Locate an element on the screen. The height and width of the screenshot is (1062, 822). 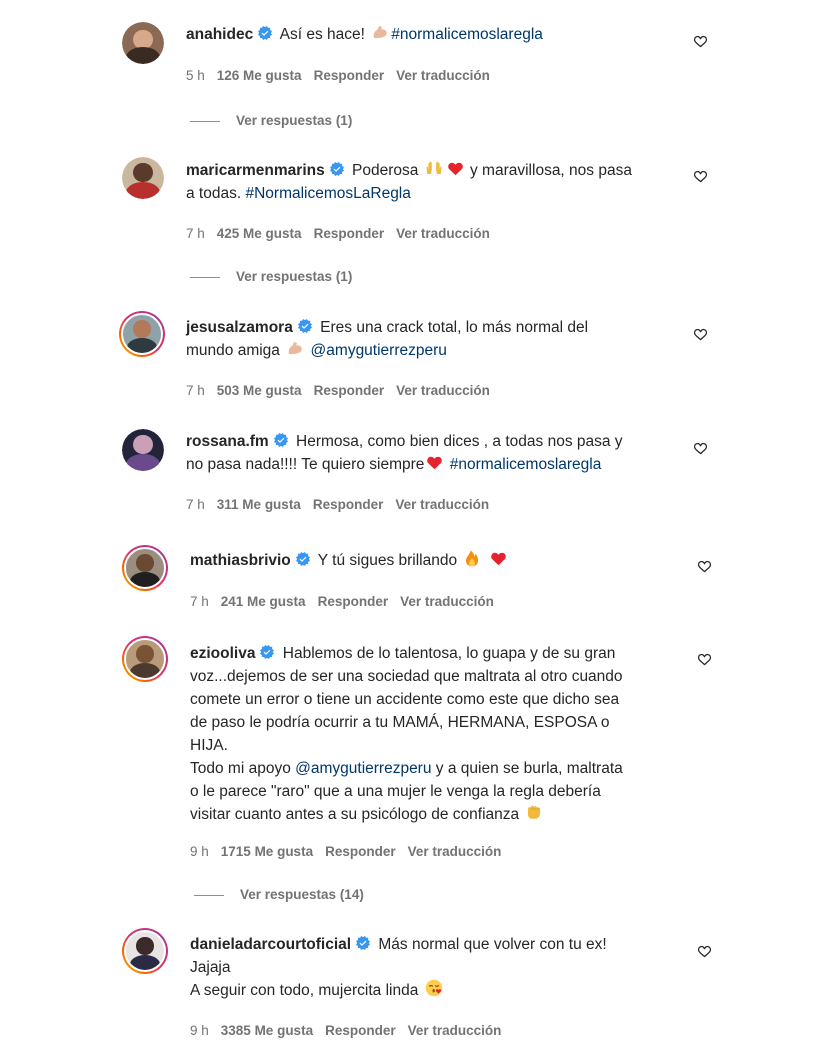
likes-count: 503 Me gusta is located at coordinates (259, 390).